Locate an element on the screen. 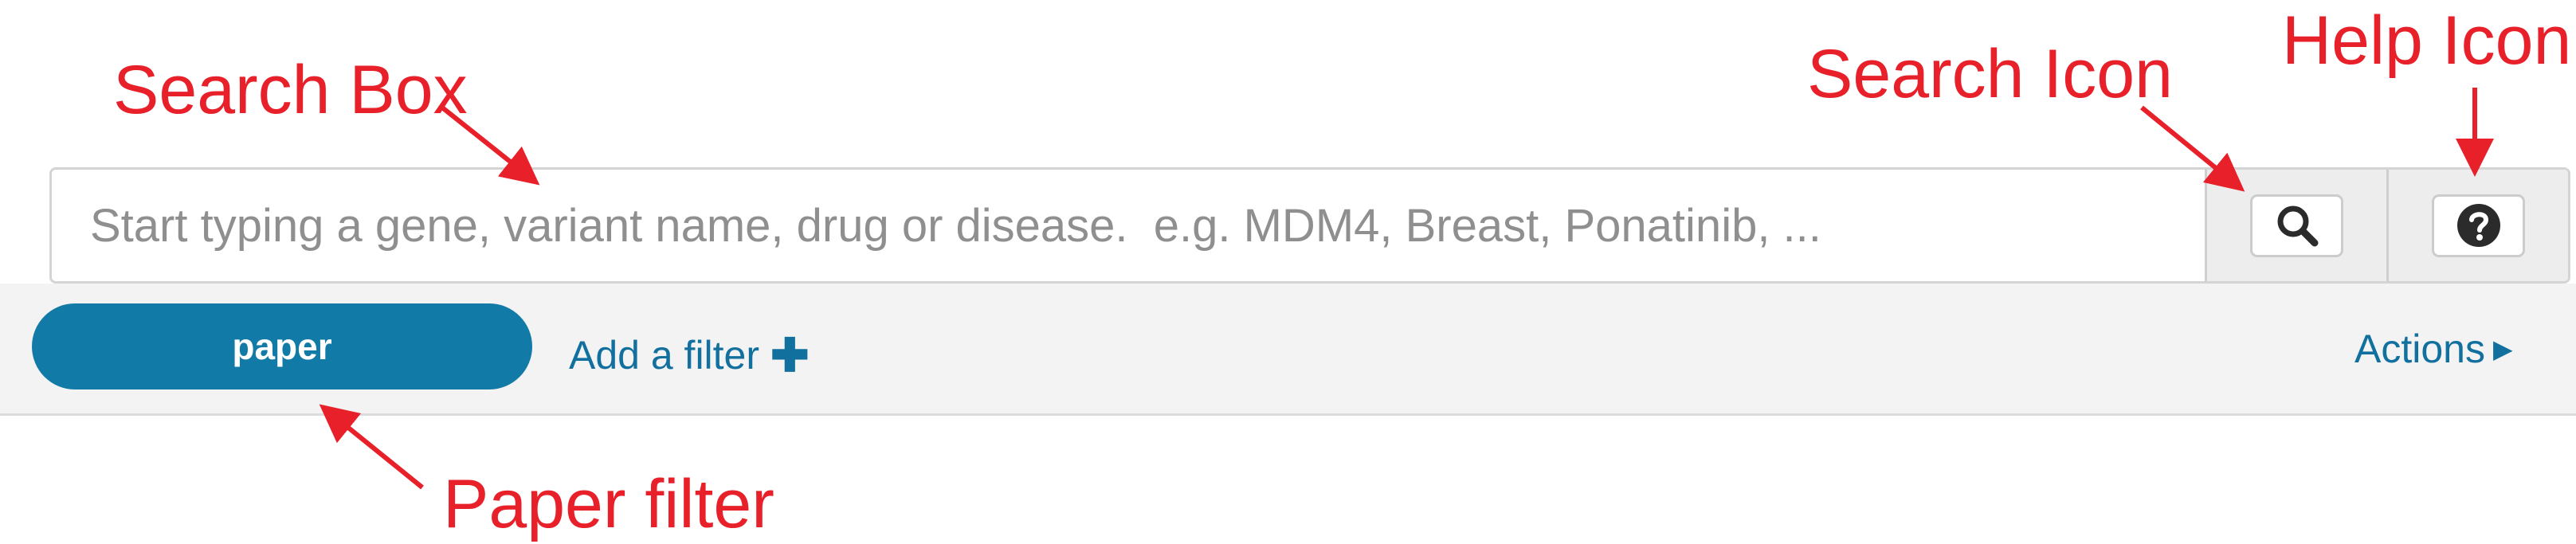  arrow-search-icon is located at coordinates (2192, 148).